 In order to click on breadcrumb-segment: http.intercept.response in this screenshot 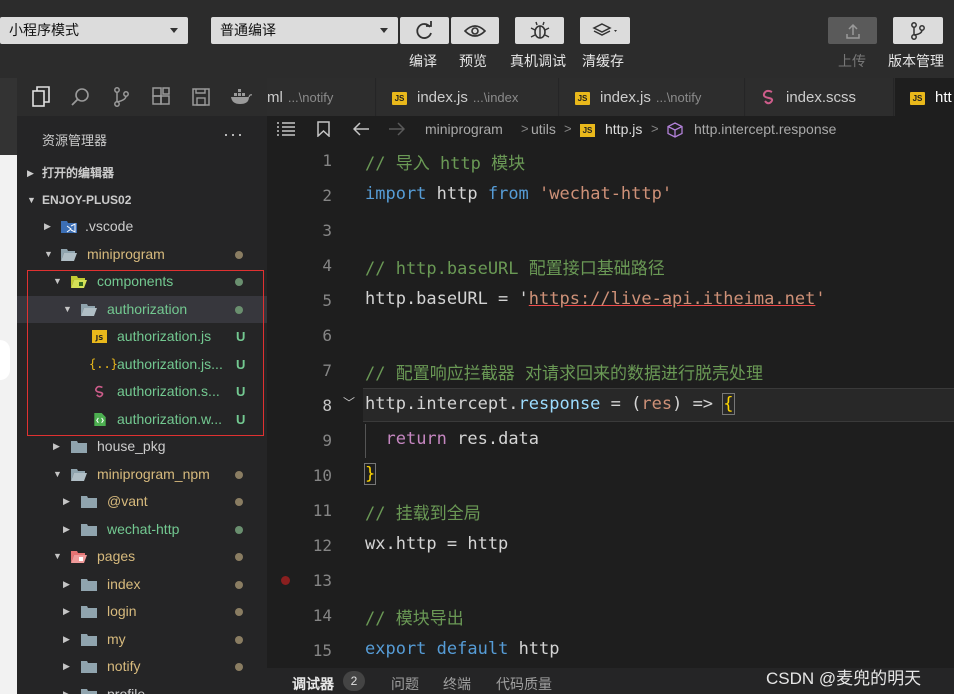, I will do `click(765, 129)`.